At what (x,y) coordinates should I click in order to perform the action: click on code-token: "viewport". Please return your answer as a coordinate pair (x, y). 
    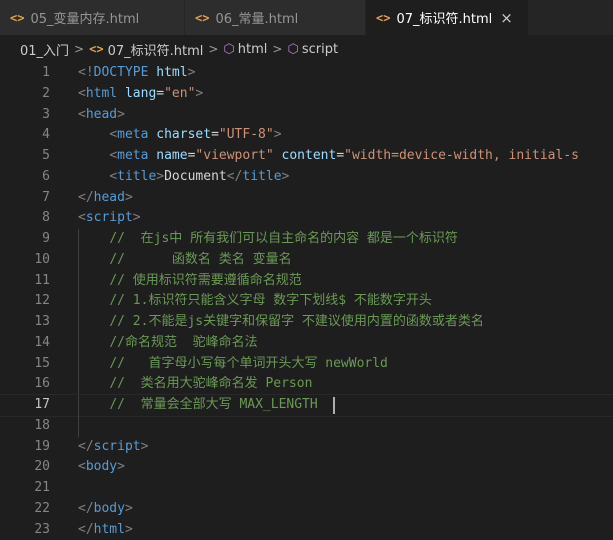
    Looking at the image, I should click on (234, 155).